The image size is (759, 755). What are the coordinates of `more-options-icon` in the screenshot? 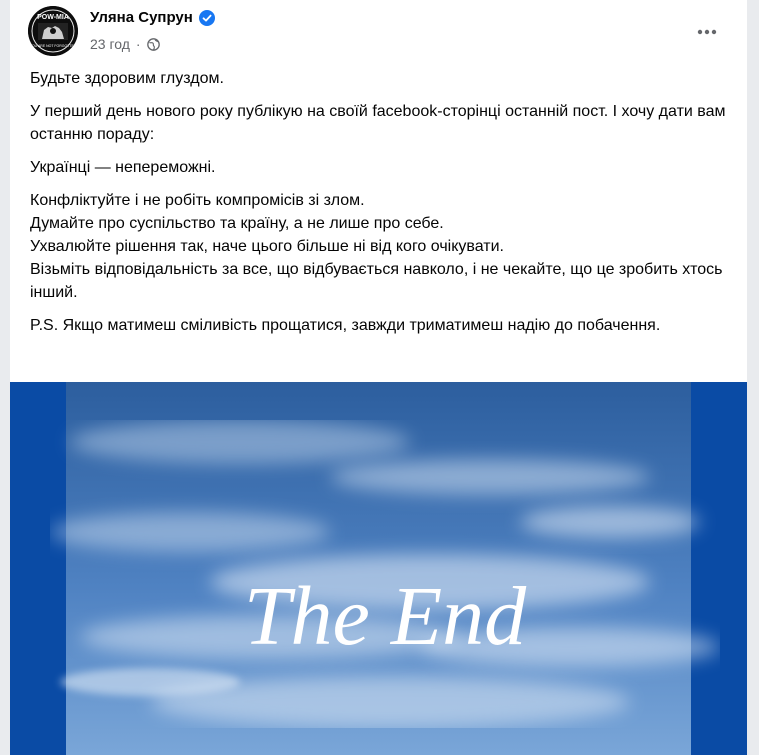 It's located at (707, 32).